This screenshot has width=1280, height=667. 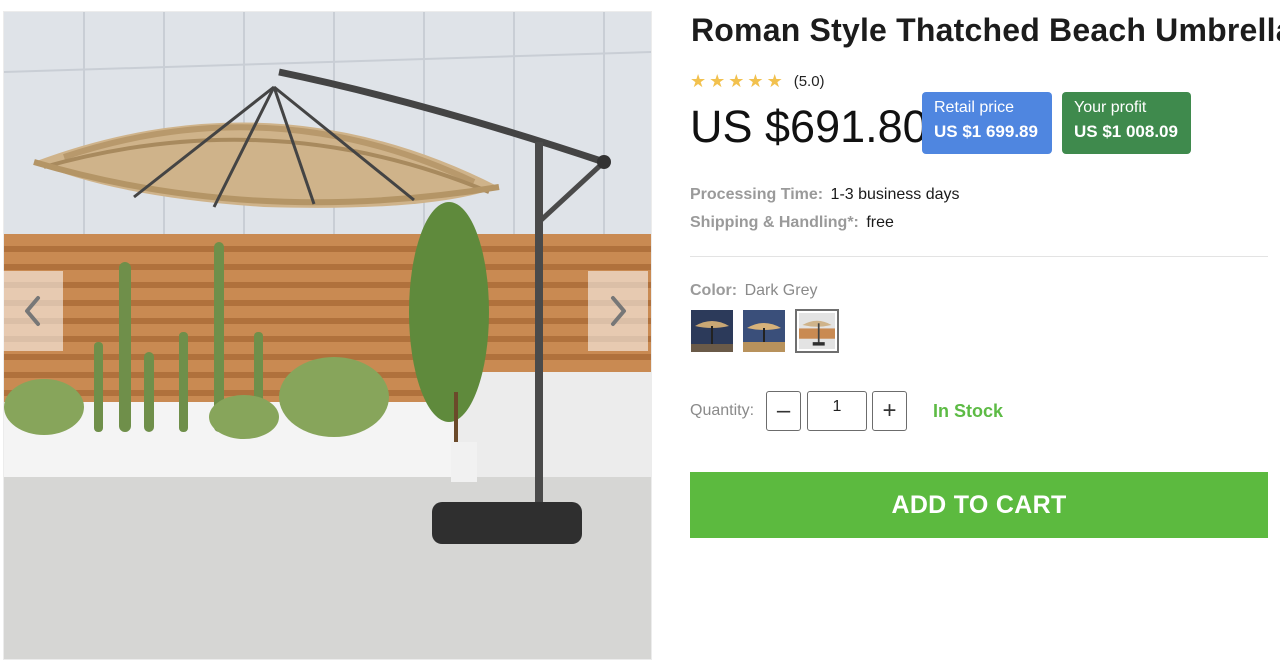 I want to click on gallery-next-button, so click(x=618, y=311).